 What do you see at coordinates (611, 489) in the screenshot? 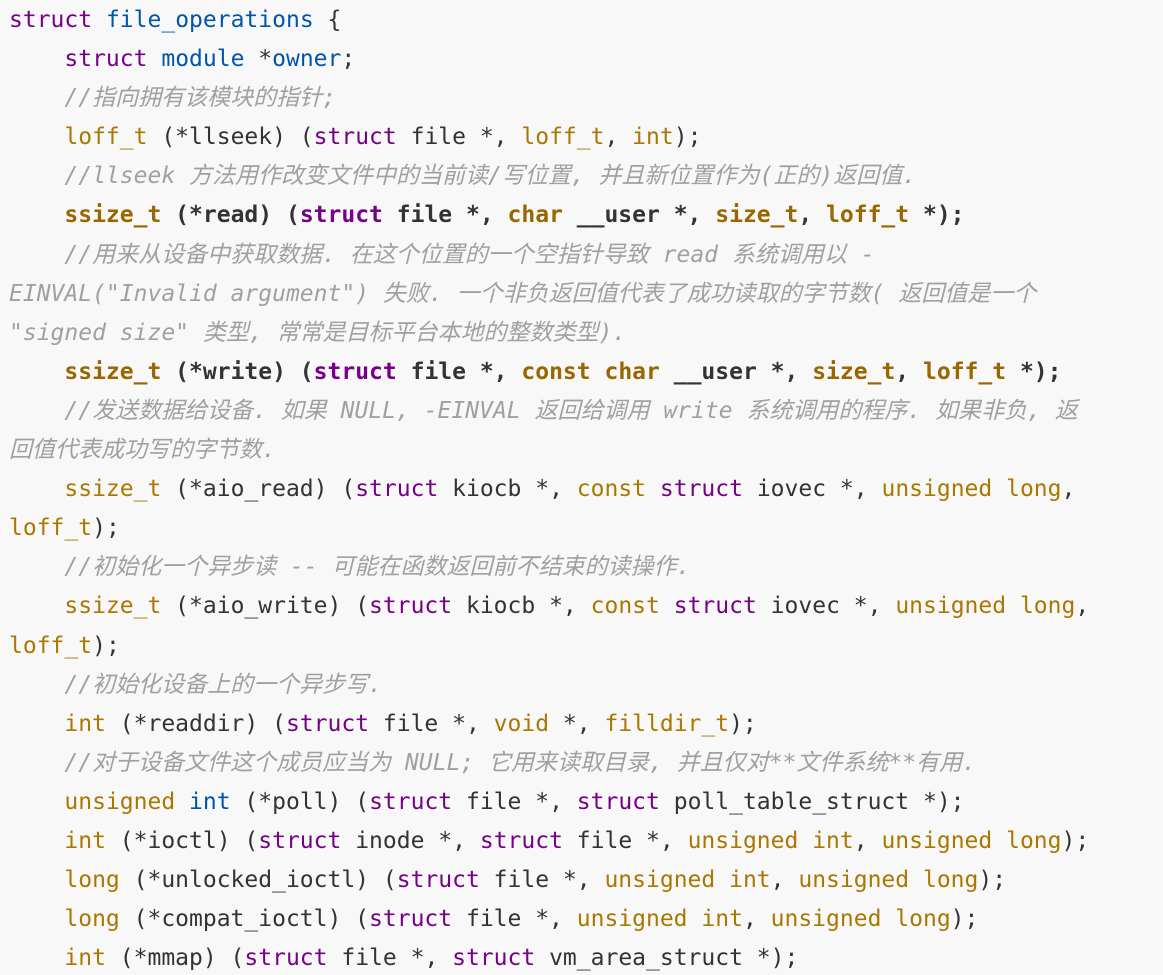
I see `type-token: const` at bounding box center [611, 489].